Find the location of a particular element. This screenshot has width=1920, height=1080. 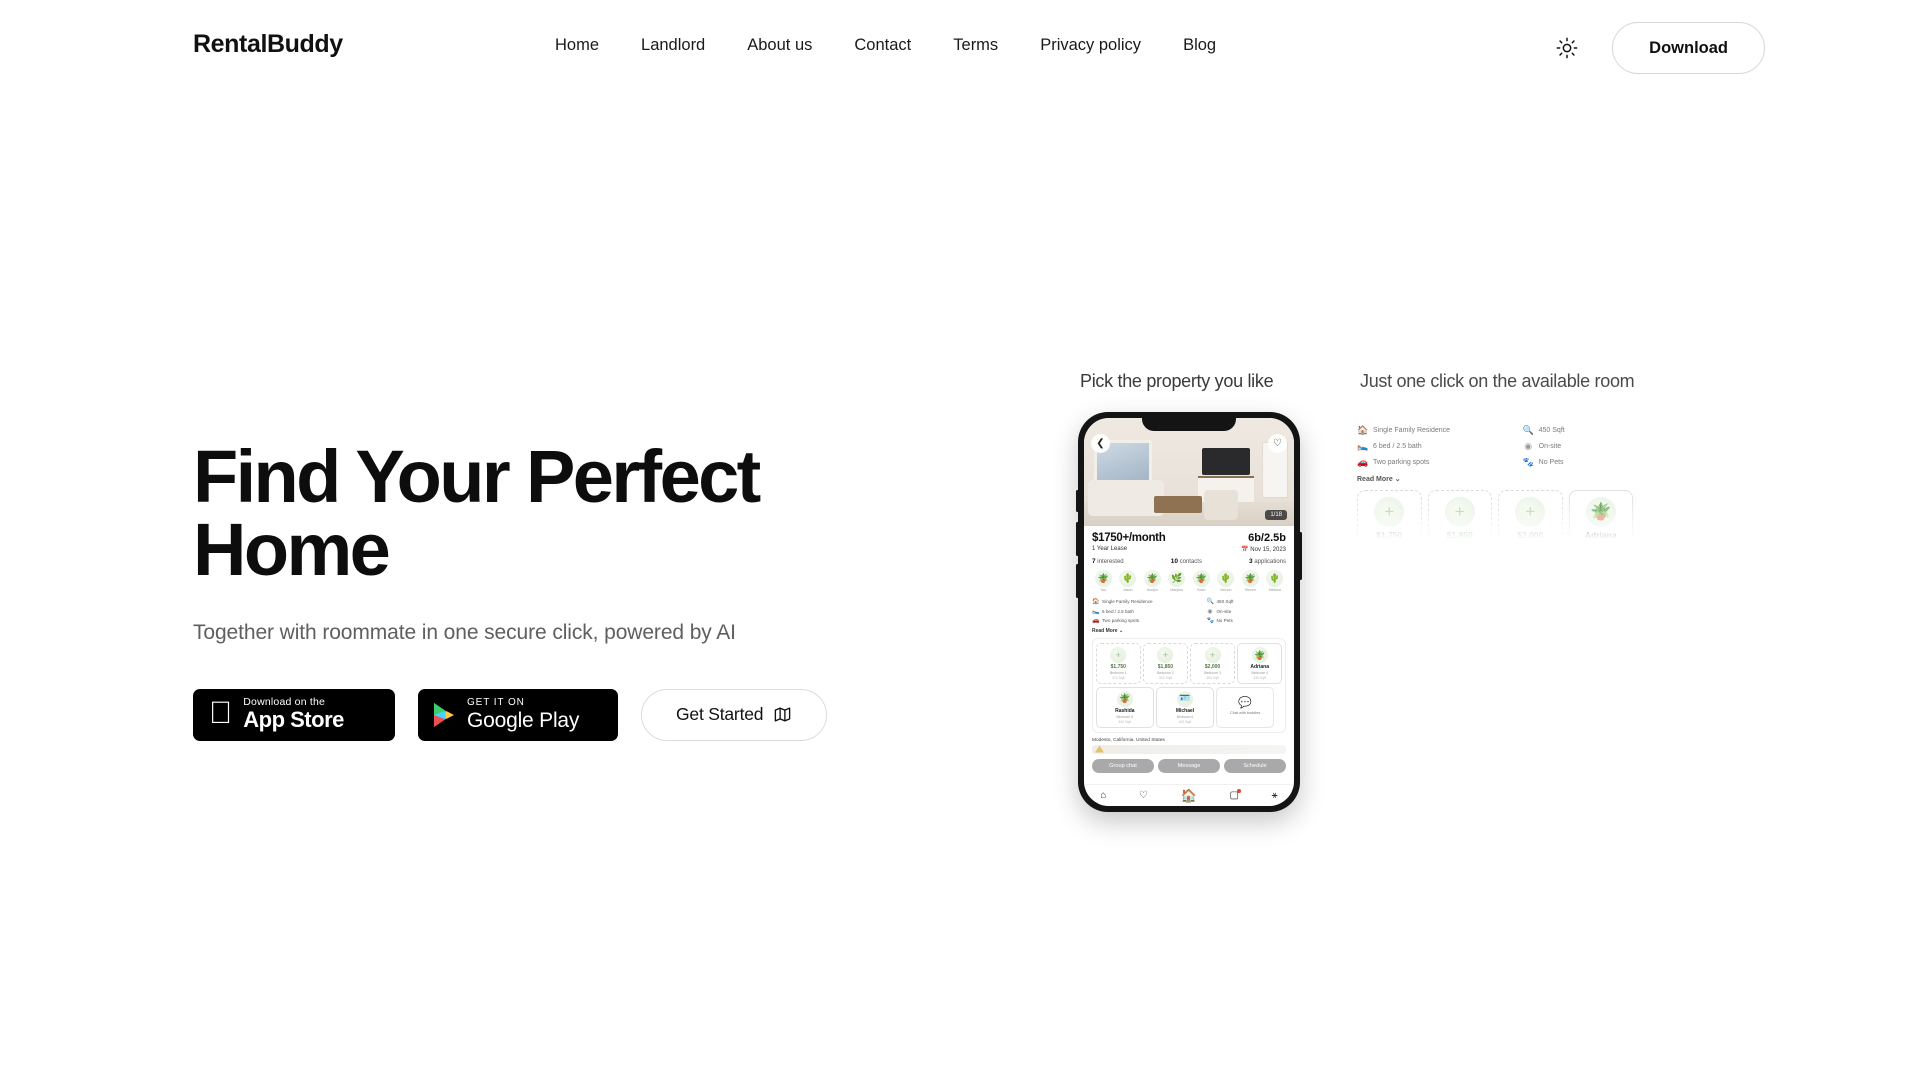

app-store-badge:  Download on the App Store is located at coordinates (294, 714).